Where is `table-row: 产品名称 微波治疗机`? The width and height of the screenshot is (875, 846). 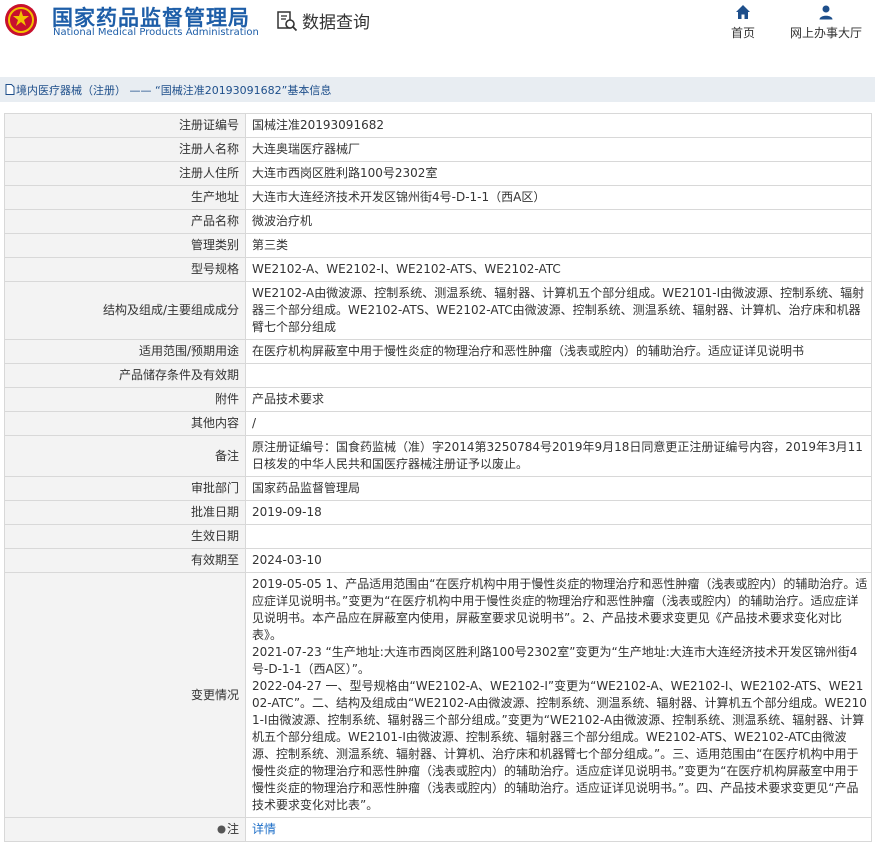 table-row: 产品名称 微波治疗机 is located at coordinates (438, 221).